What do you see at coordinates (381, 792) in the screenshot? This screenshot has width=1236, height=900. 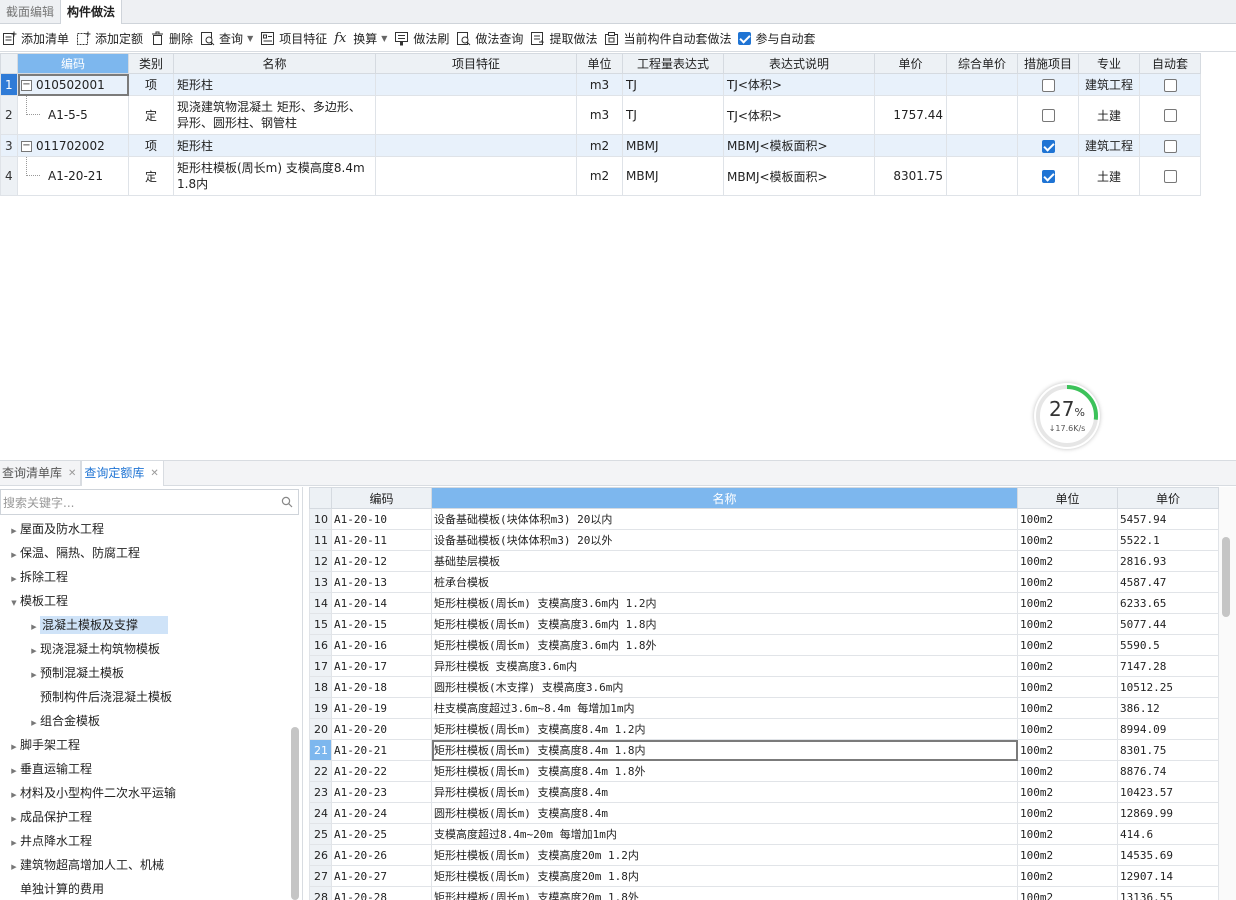 I see `code-cell: A1-20-23` at bounding box center [381, 792].